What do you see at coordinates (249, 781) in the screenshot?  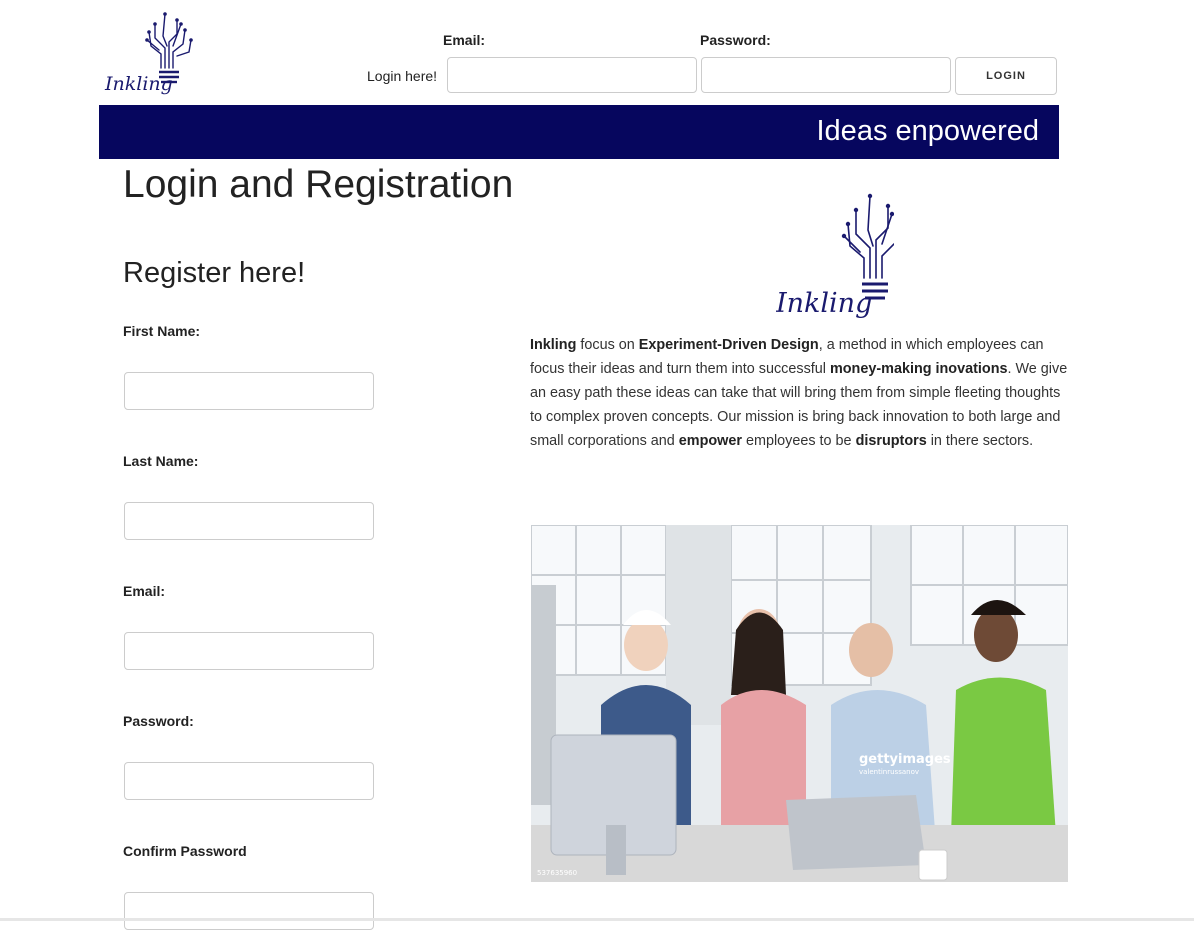 I see `password-input` at bounding box center [249, 781].